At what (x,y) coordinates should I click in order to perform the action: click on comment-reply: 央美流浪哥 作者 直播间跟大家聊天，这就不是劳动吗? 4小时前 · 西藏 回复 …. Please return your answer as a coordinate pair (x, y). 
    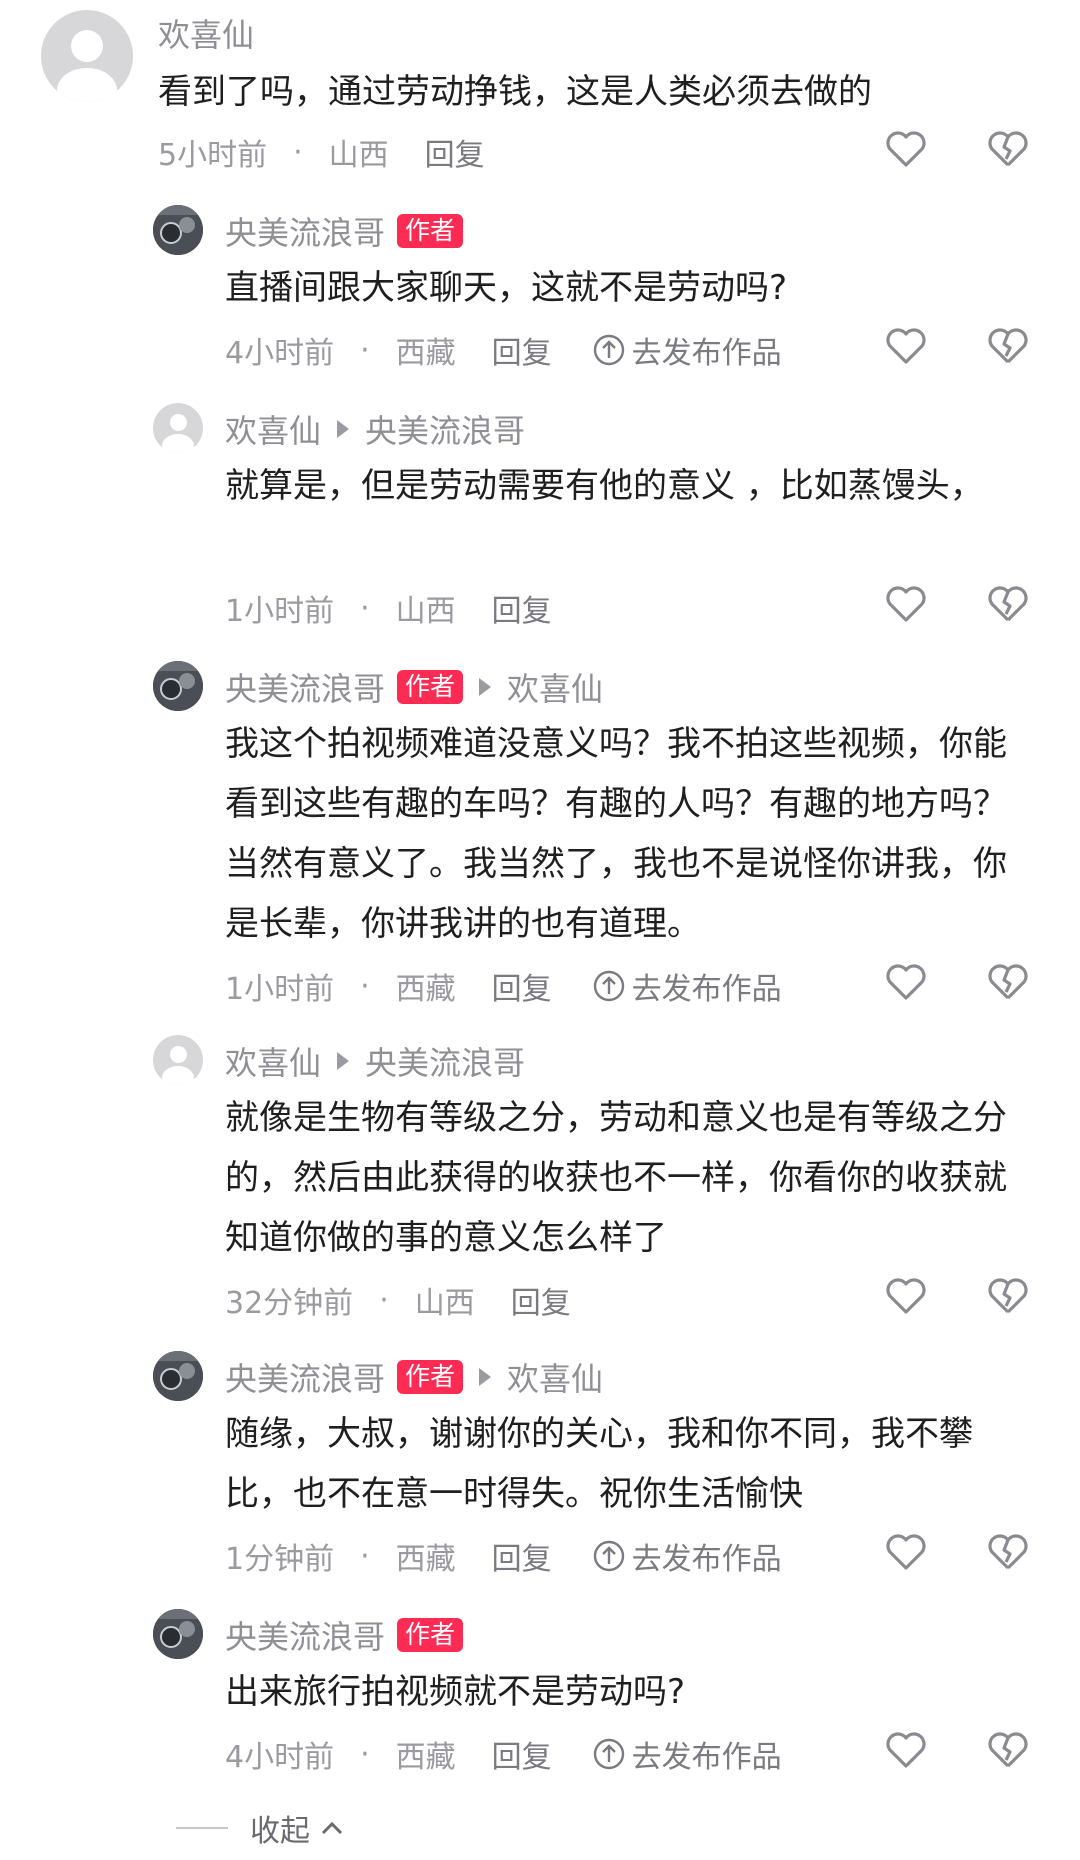
    Looking at the image, I should click on (540, 286).